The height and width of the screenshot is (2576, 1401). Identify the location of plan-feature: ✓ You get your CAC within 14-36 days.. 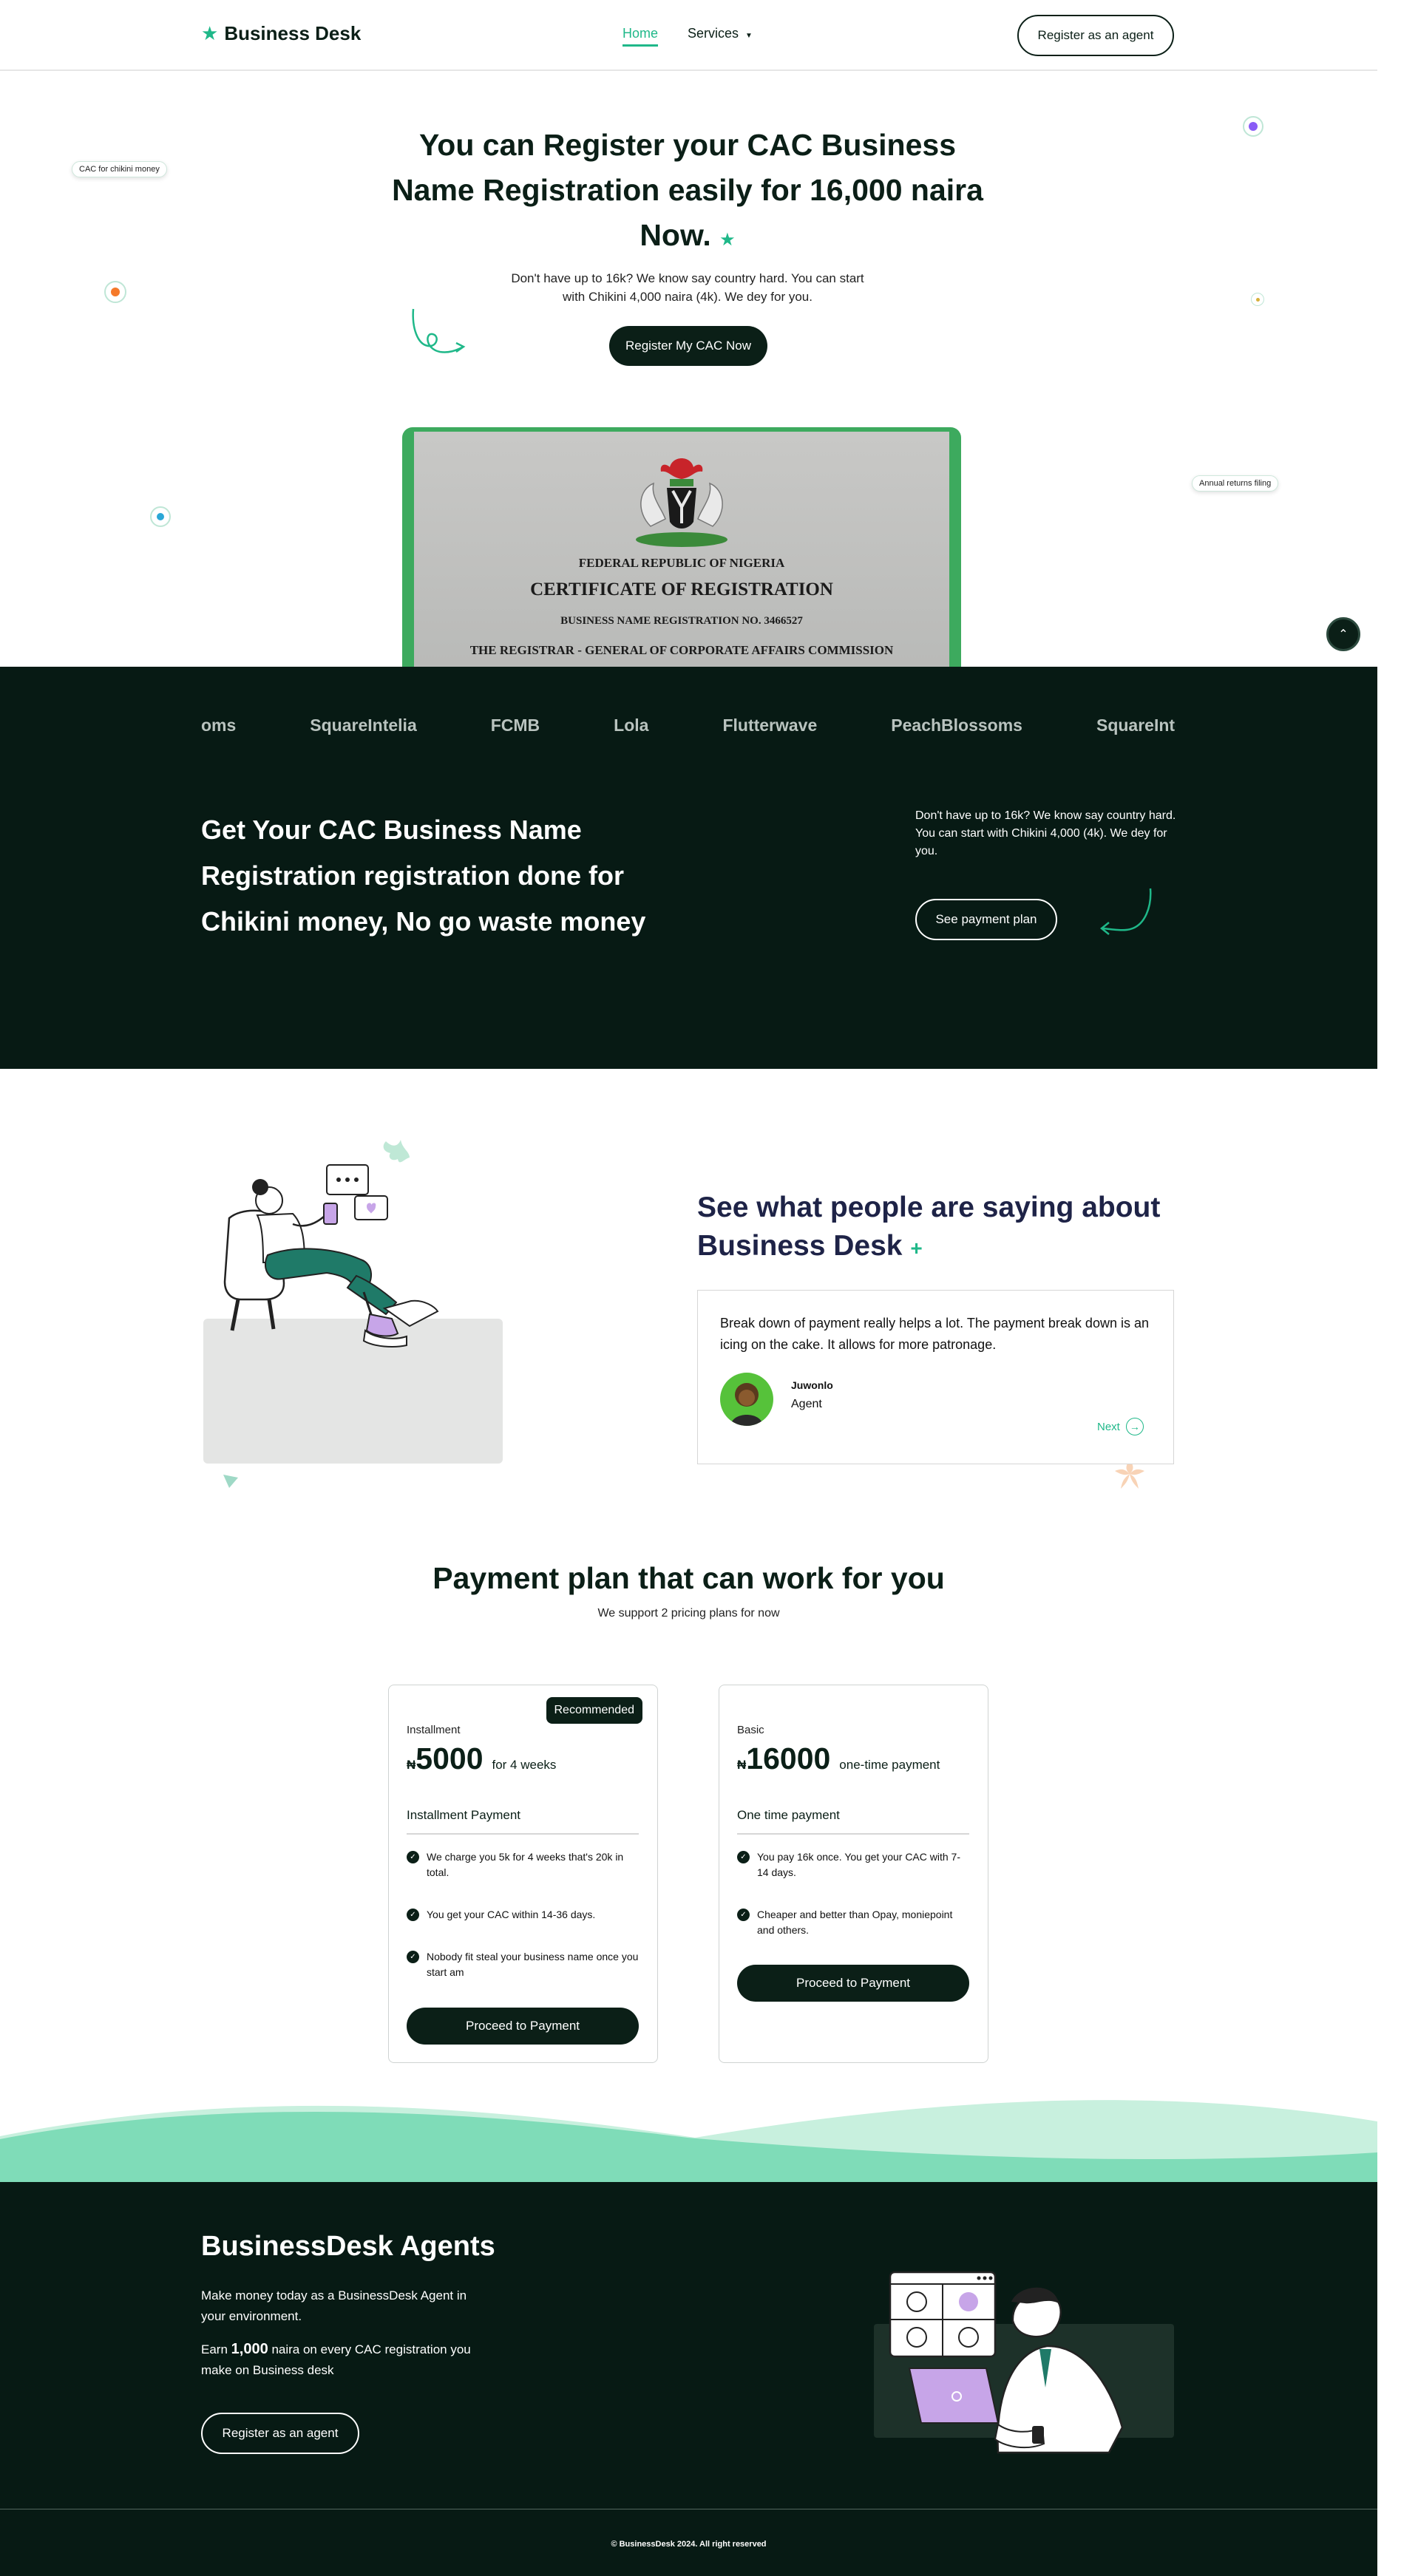
(523, 1915).